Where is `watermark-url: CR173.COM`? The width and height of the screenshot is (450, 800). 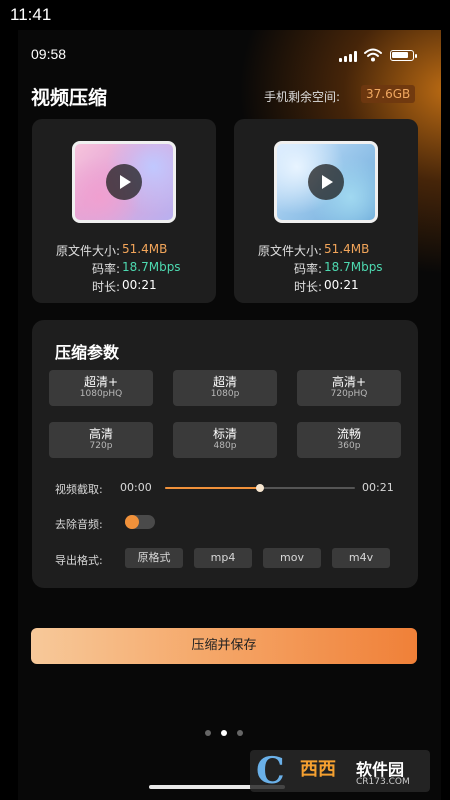 watermark-url: CR173.COM is located at coordinates (383, 782).